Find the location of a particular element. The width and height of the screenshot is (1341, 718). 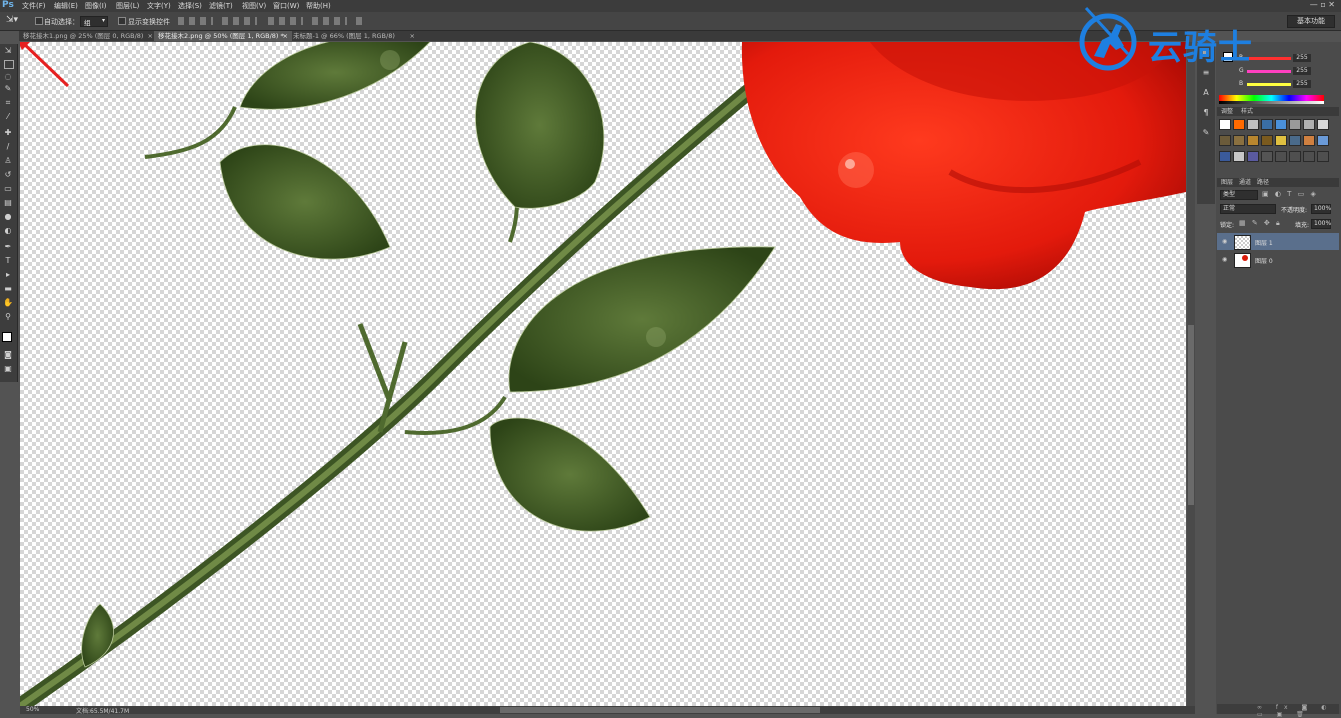

zoom-icon: ⚲ is located at coordinates (8, 317).